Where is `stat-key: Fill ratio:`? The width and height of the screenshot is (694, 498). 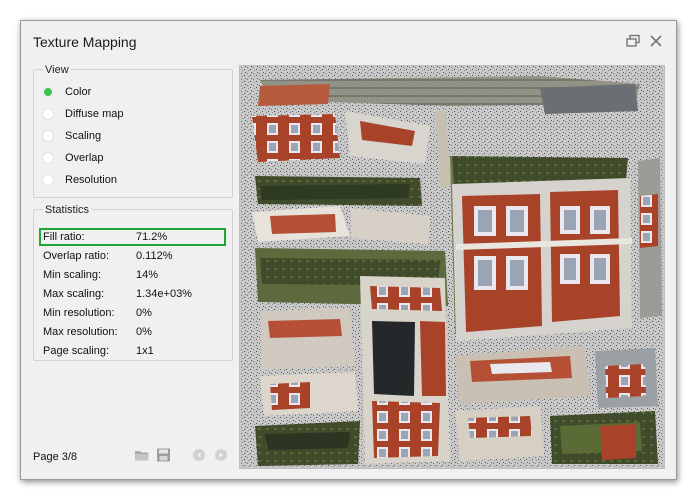
stat-key: Fill ratio: is located at coordinates (64, 237).